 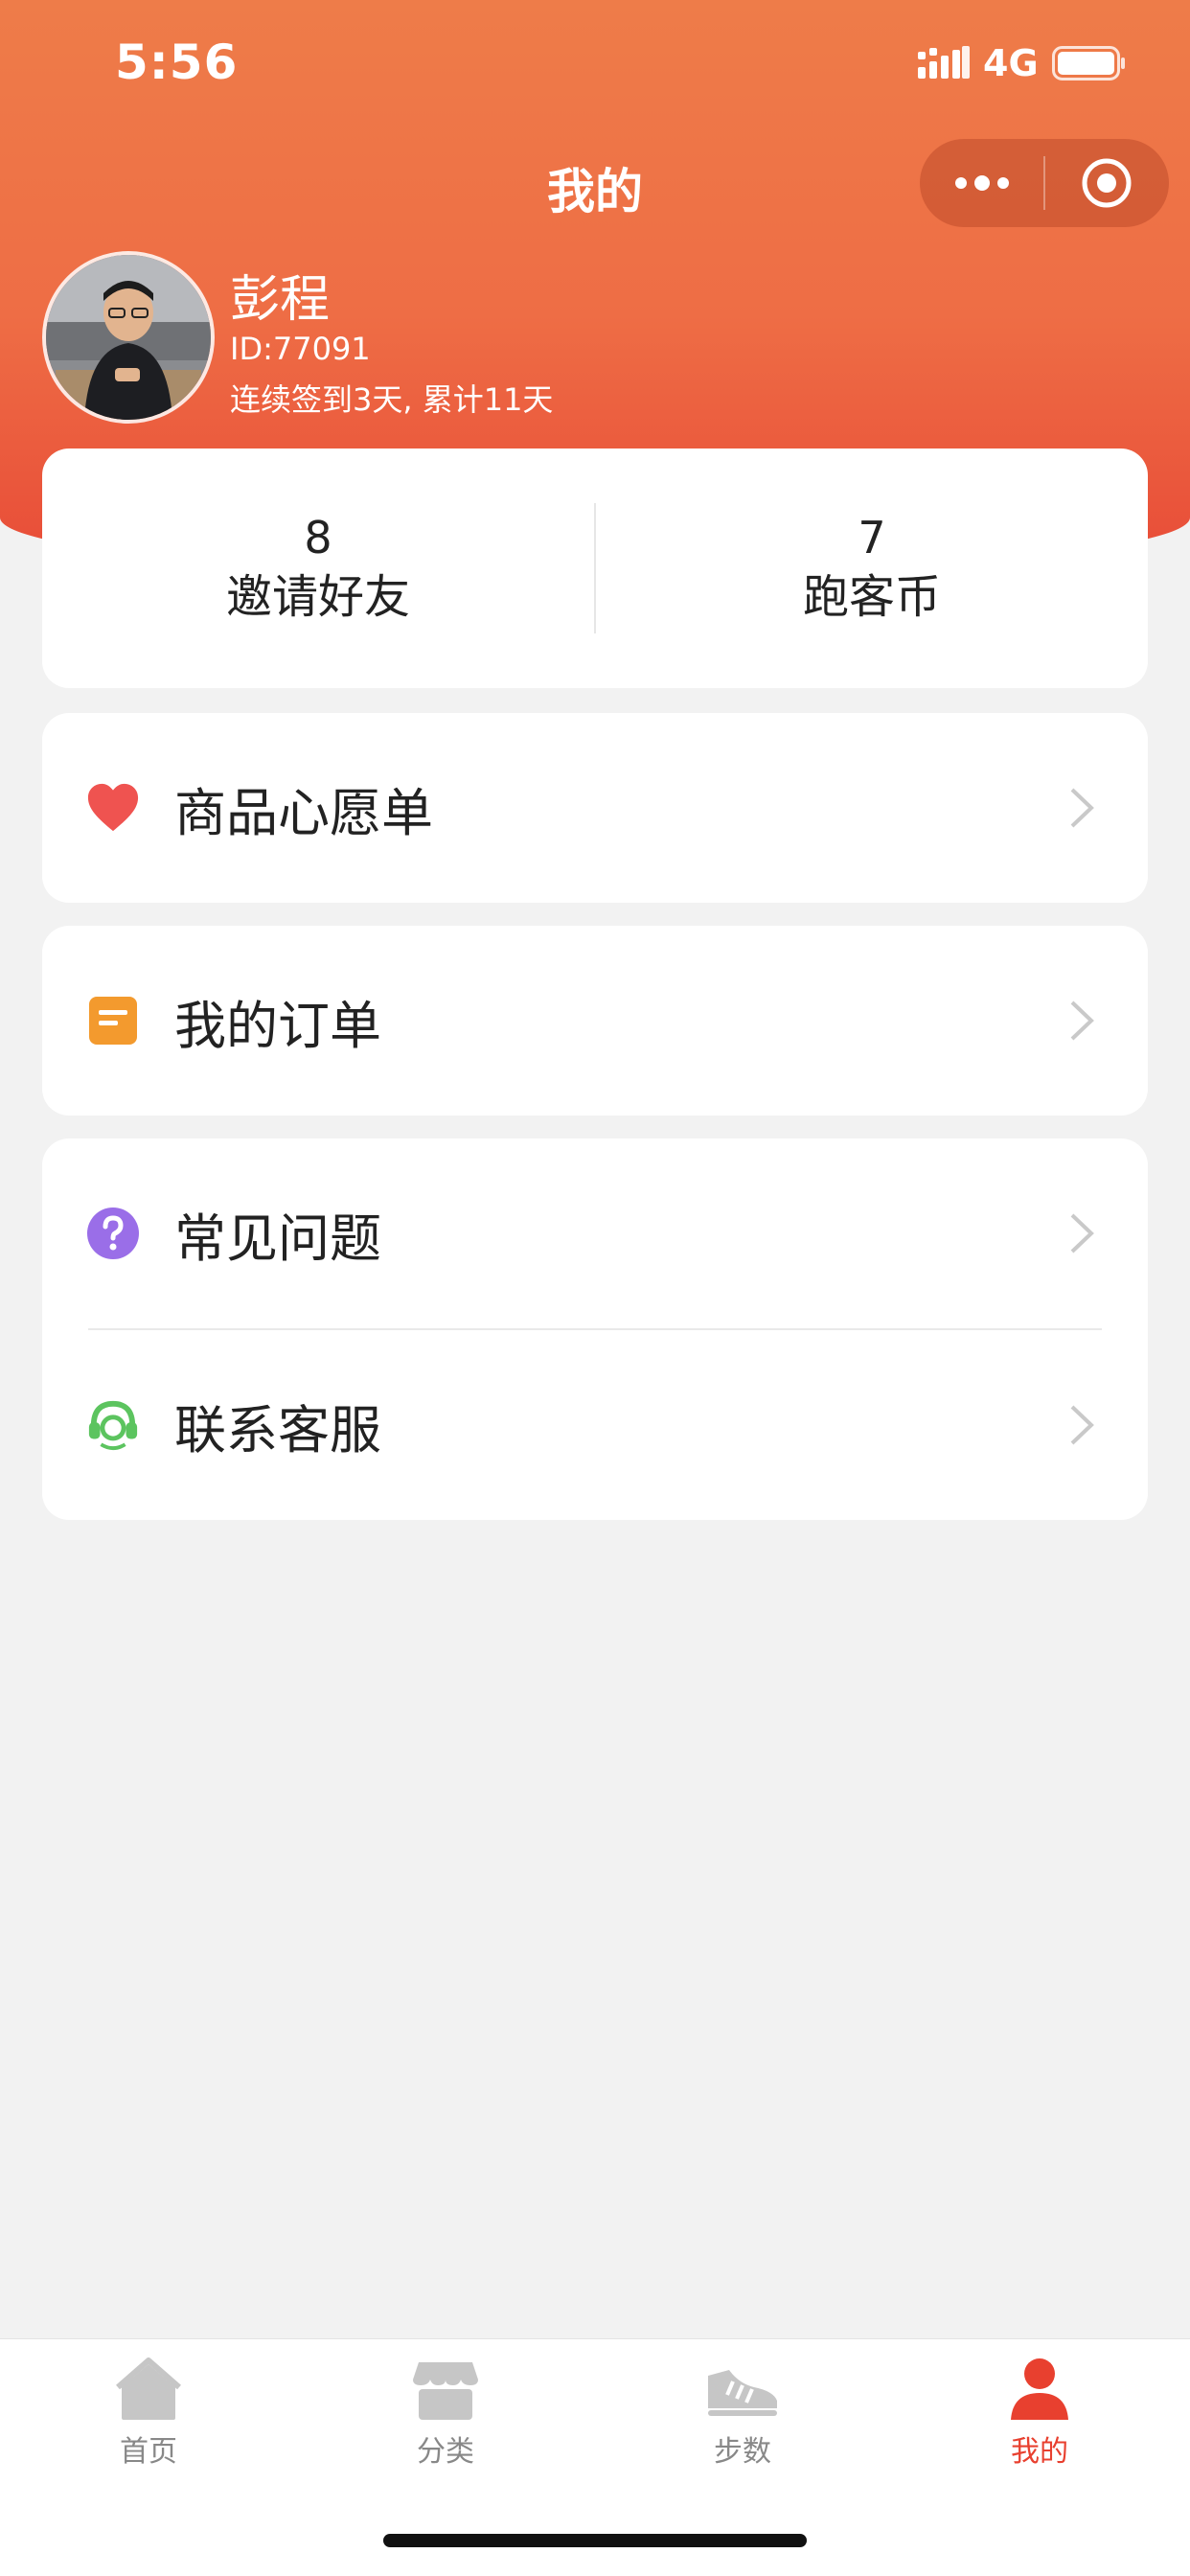 I want to click on shoe-icon, so click(x=743, y=2393).